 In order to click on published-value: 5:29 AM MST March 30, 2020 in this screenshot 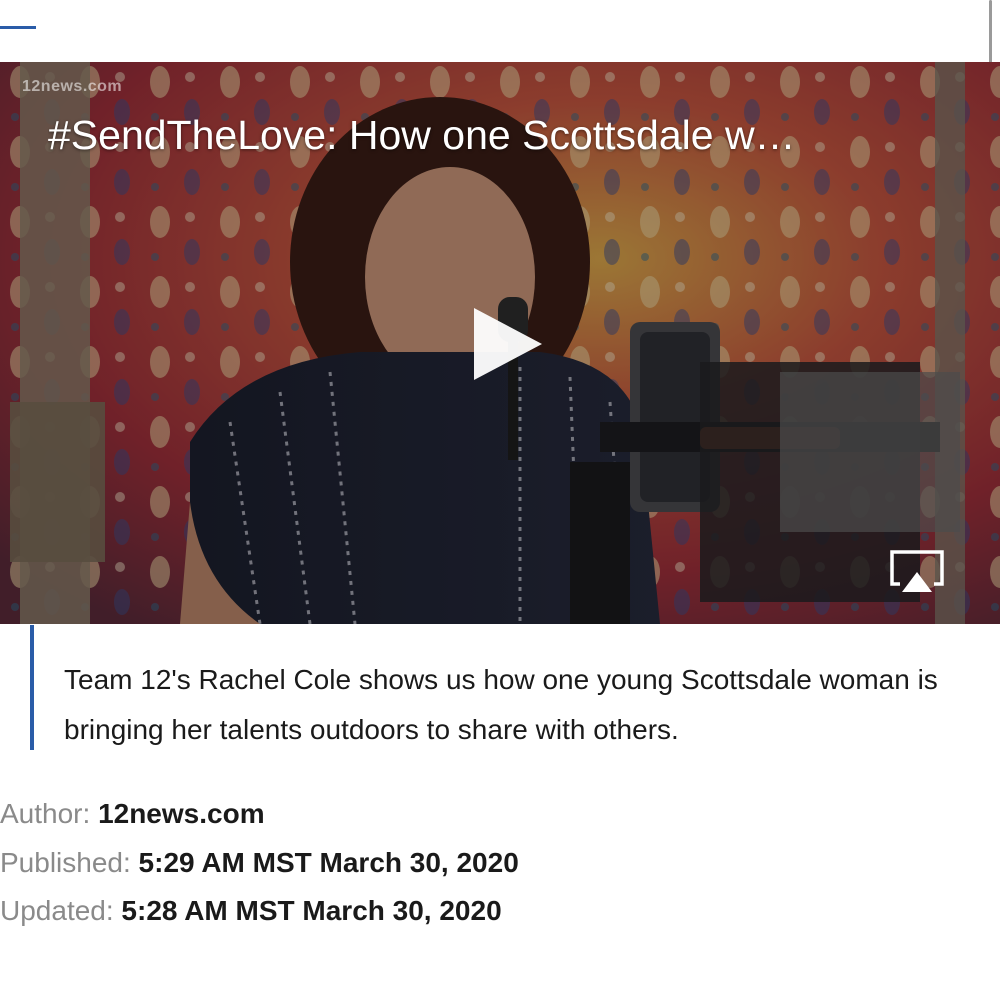, I will do `click(328, 862)`.